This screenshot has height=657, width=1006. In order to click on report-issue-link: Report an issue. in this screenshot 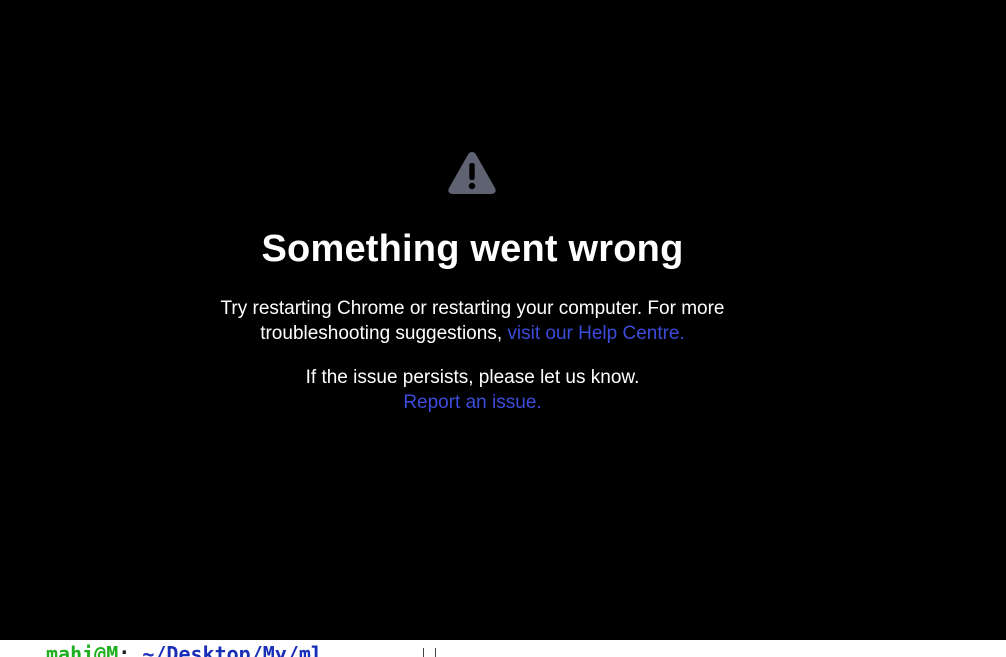, I will do `click(472, 402)`.